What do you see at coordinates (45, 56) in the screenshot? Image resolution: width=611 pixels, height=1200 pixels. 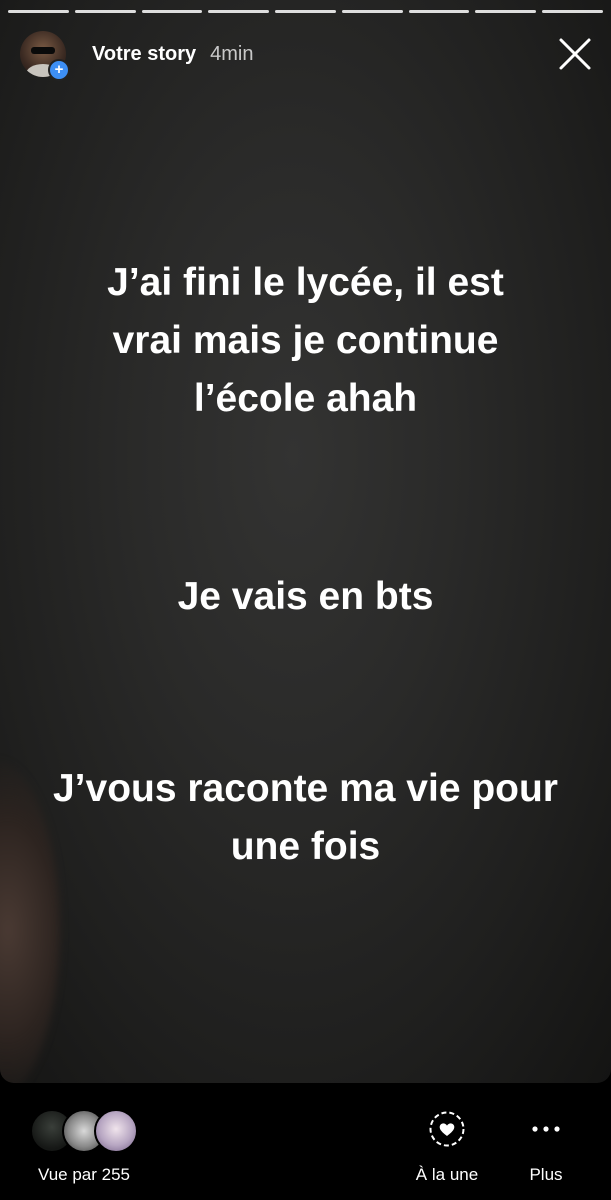 I see `profile-avatar: +` at bounding box center [45, 56].